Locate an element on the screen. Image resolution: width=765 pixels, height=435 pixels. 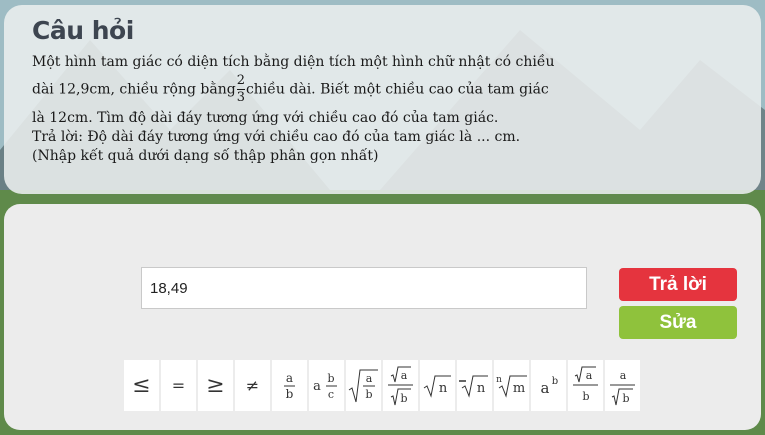
sqrt-over-number-button: a b is located at coordinates (585, 385).